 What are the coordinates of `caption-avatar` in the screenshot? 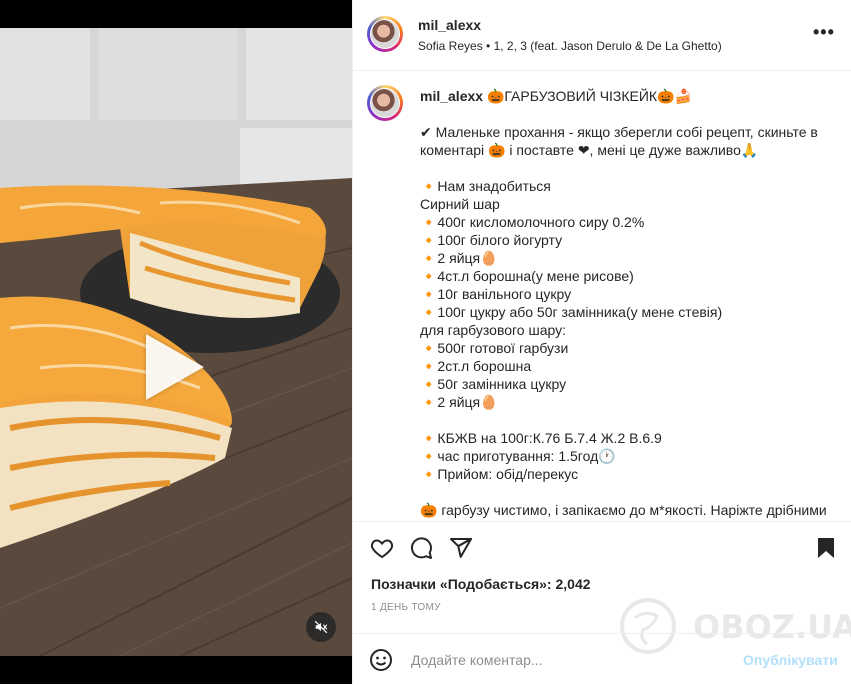 It's located at (385, 103).